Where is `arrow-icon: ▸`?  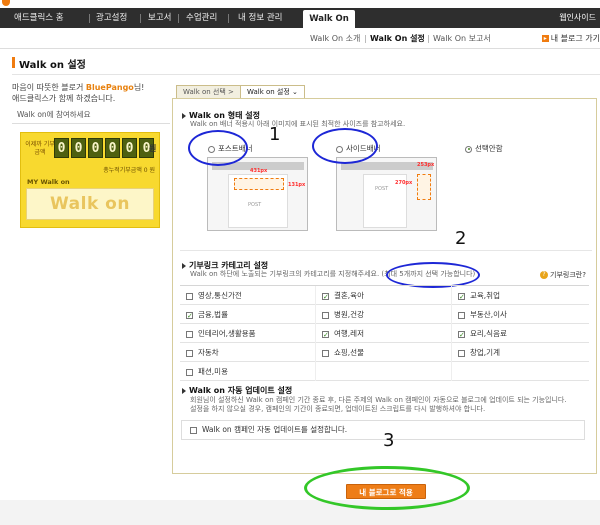 arrow-icon: ▸ is located at coordinates (545, 38).